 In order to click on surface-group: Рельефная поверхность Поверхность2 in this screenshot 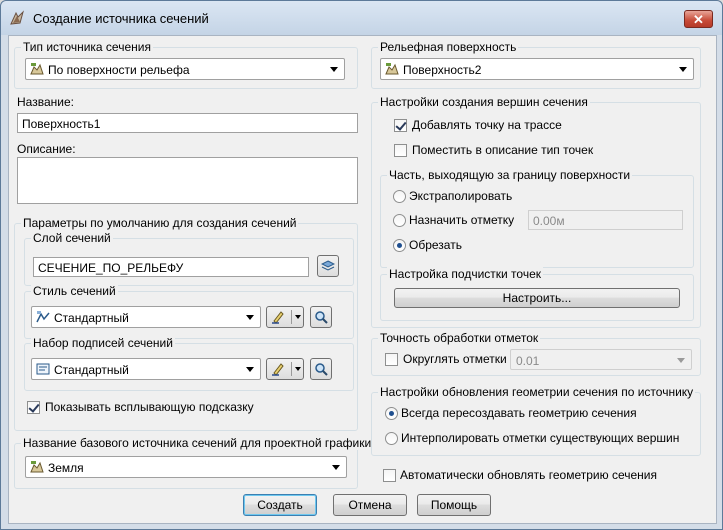, I will do `click(536, 64)`.